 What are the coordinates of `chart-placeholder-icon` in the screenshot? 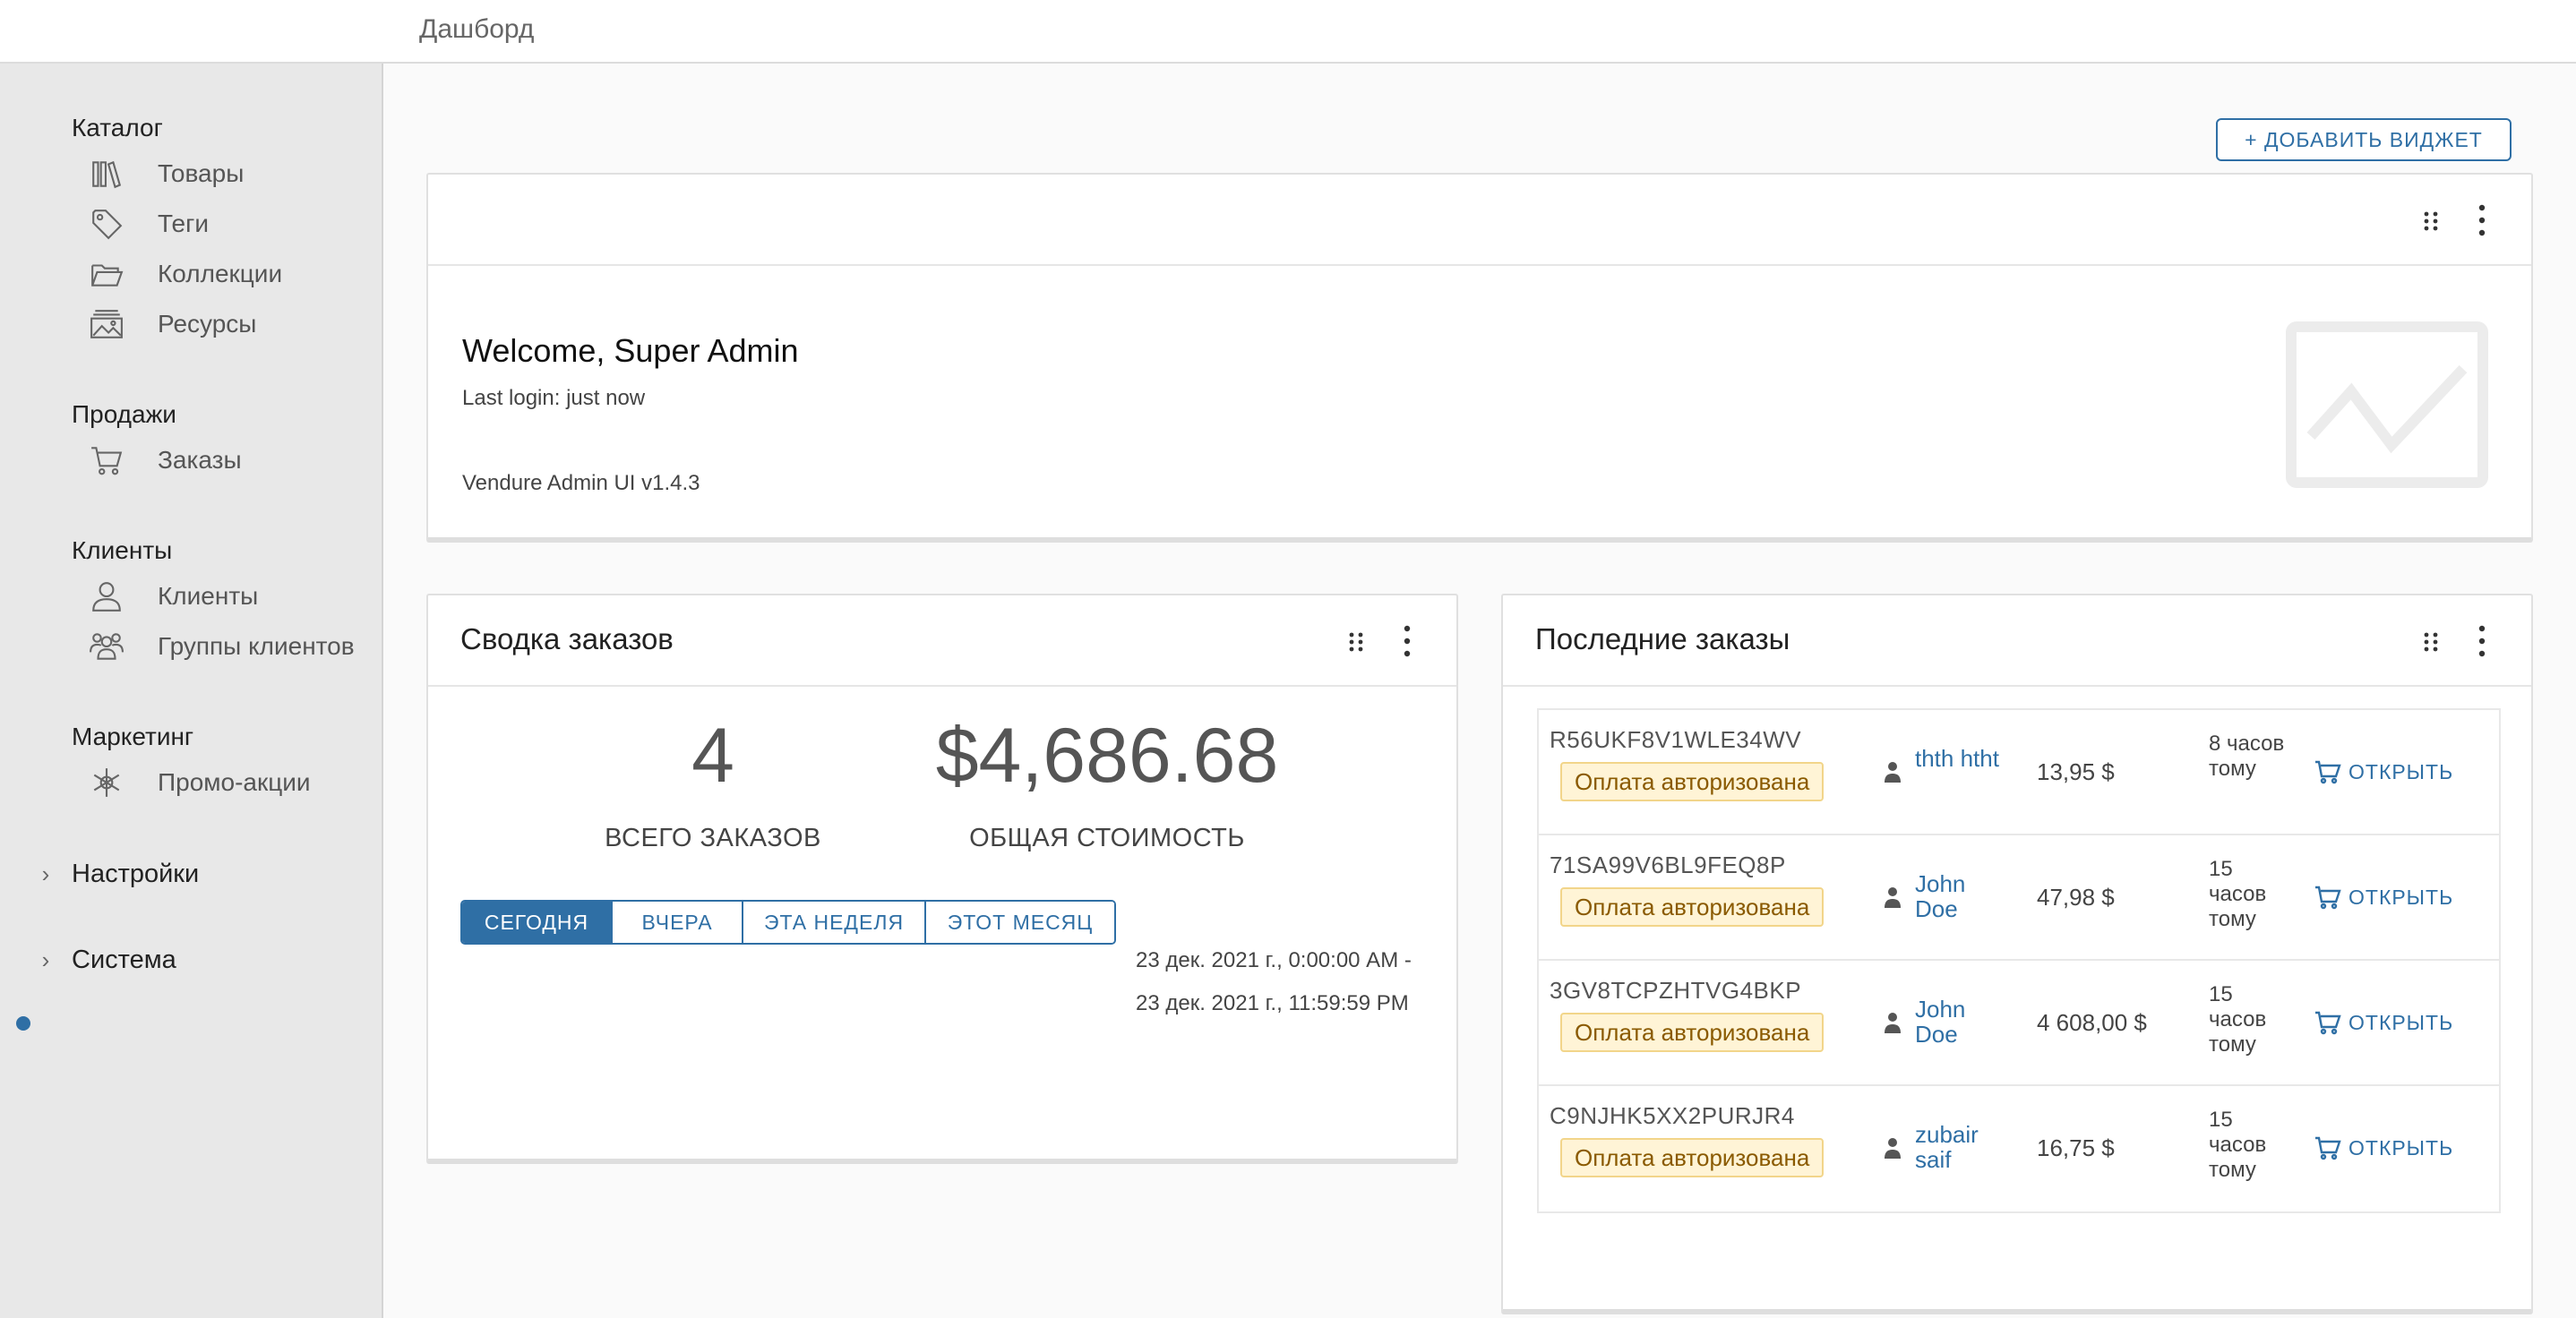 It's located at (2387, 404).